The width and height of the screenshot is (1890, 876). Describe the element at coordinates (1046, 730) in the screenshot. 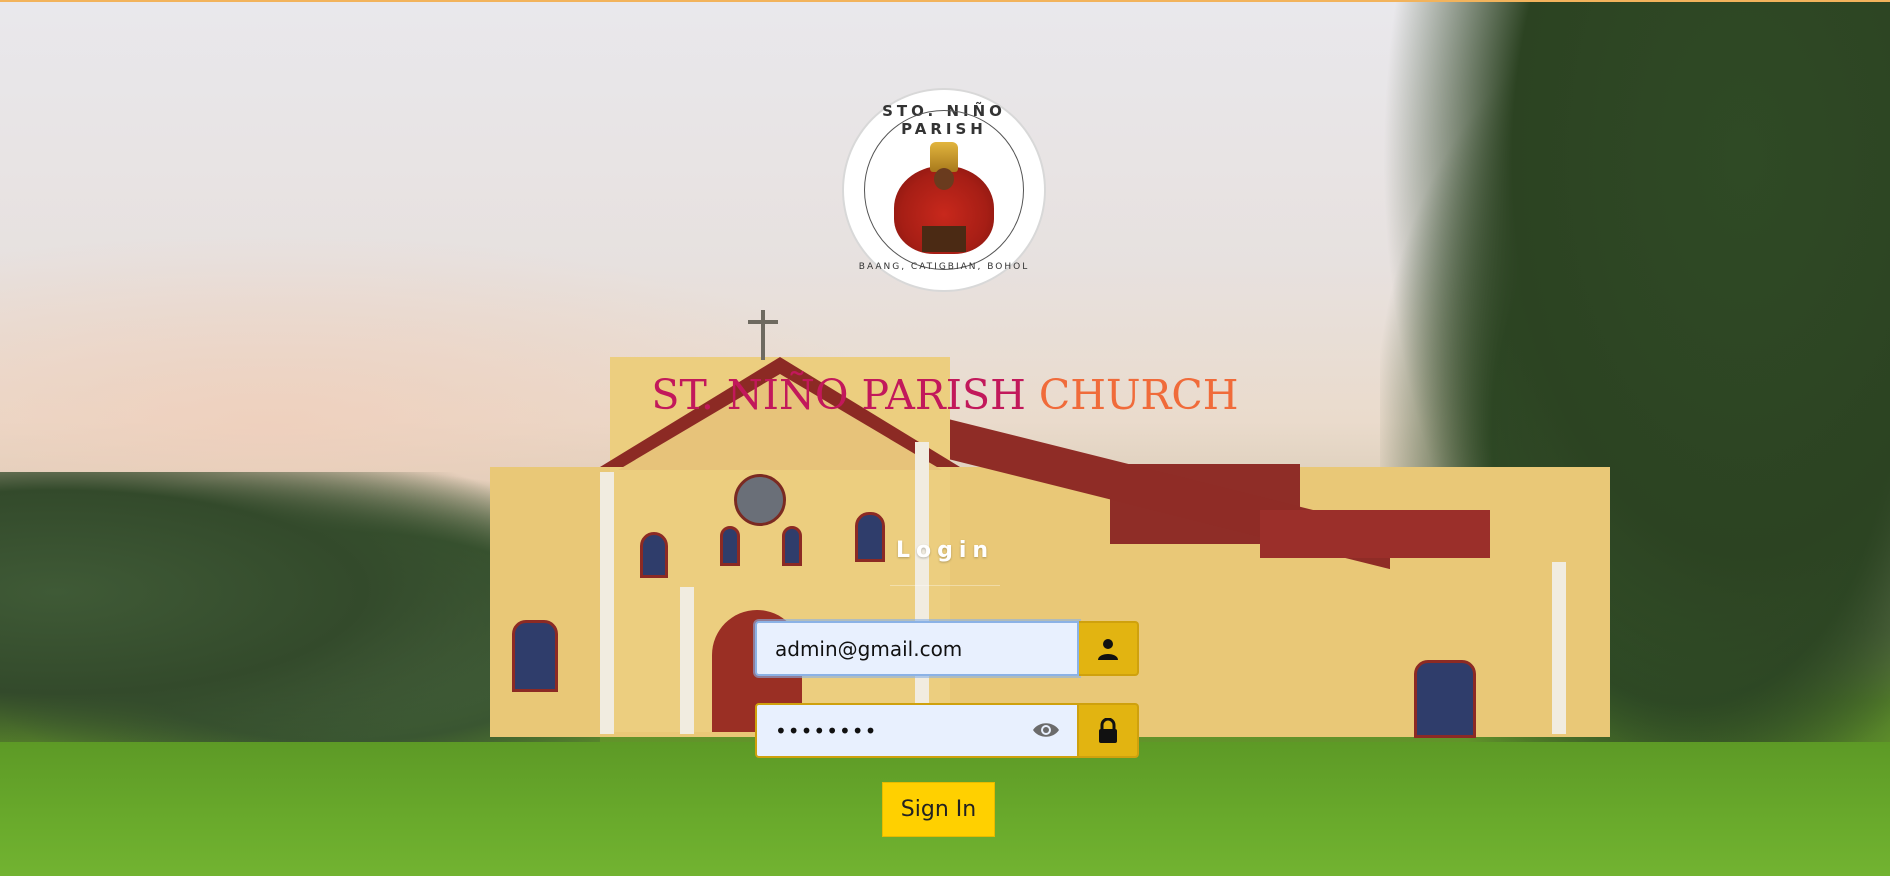

I see `eye-icon` at that location.